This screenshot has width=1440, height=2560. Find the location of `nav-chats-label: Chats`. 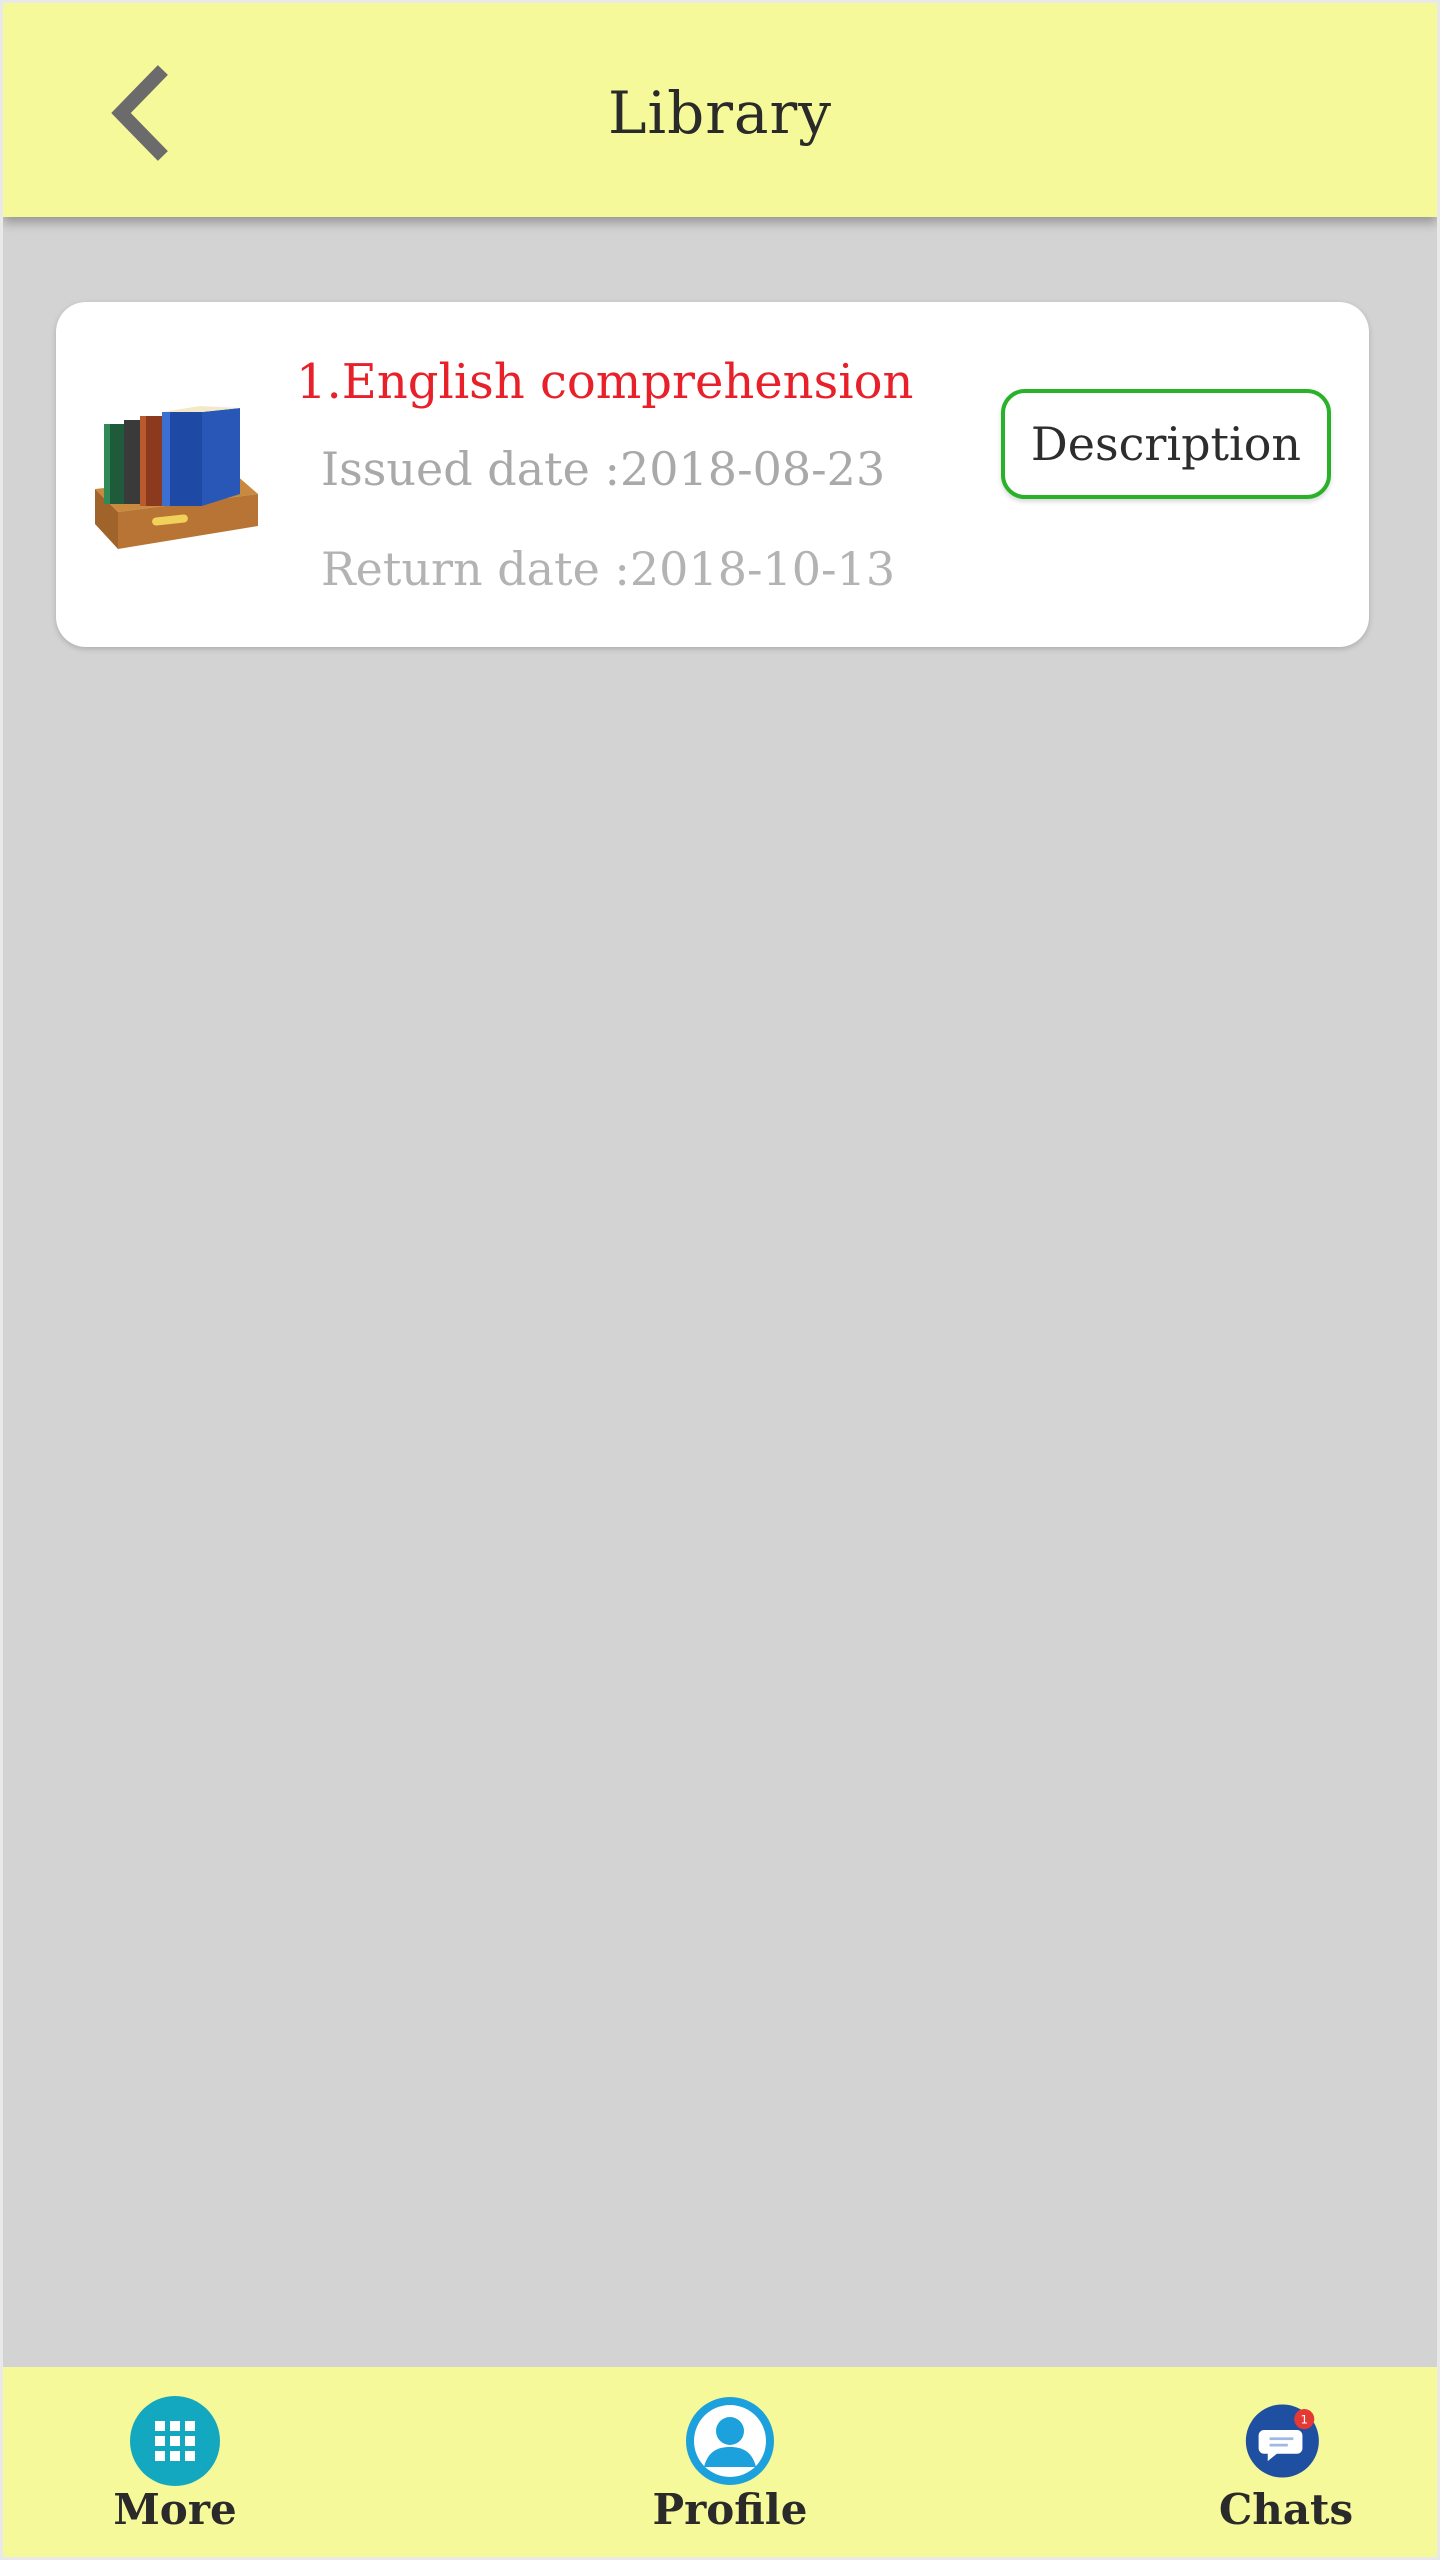

nav-chats-label: Chats is located at coordinates (1286, 2509).